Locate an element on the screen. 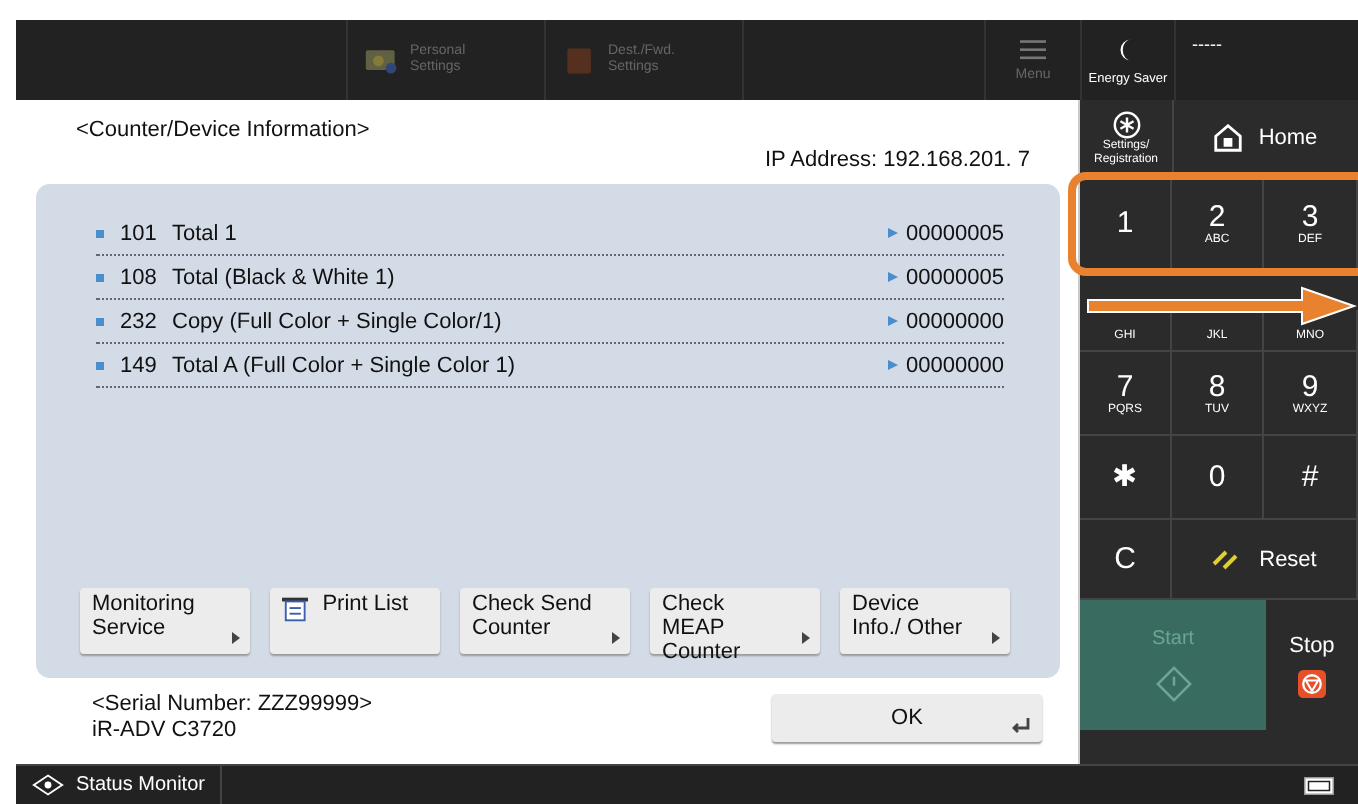 The width and height of the screenshot is (1358, 804). counter-name: Total (Black & White 1) is located at coordinates (284, 277).